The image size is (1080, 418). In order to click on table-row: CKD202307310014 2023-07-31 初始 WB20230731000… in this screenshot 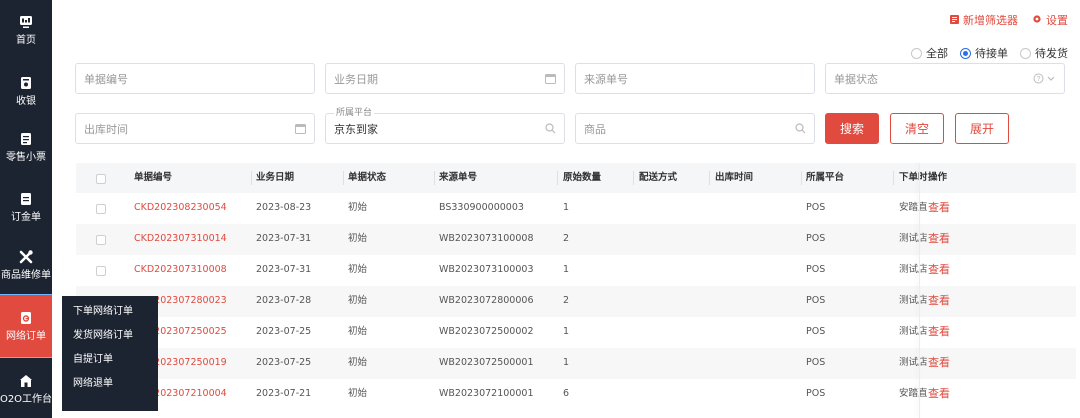, I will do `click(576, 239)`.